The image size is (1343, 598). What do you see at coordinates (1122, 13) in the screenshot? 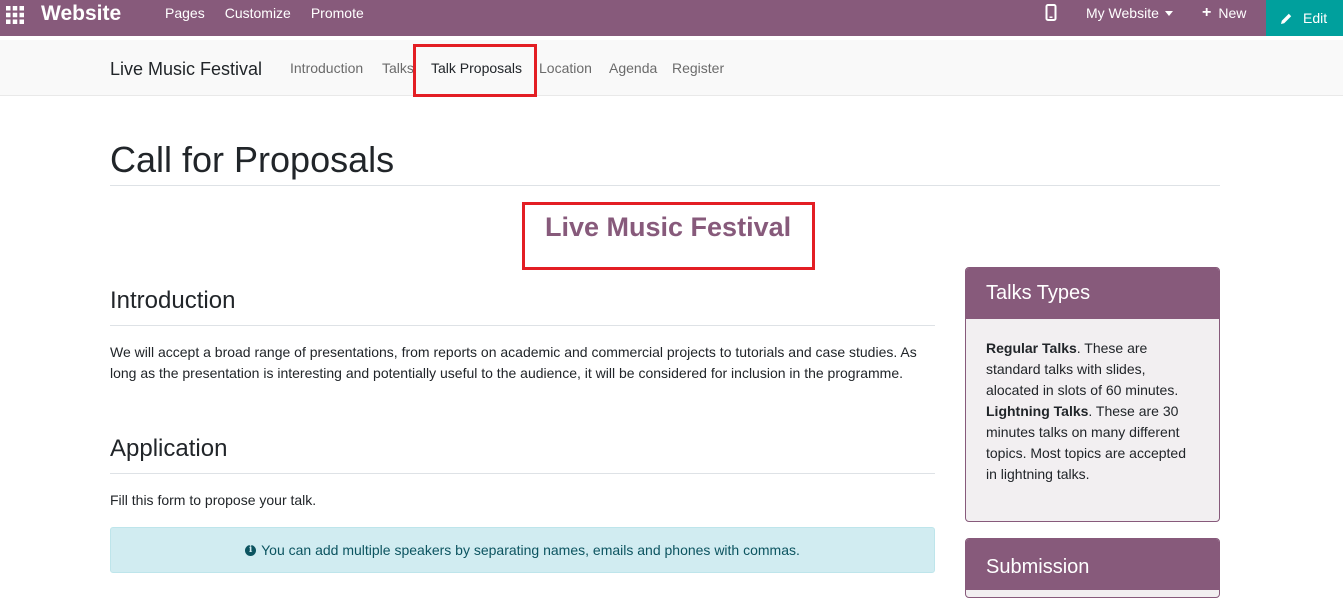
I see `website-switcher-label: My Website` at bounding box center [1122, 13].